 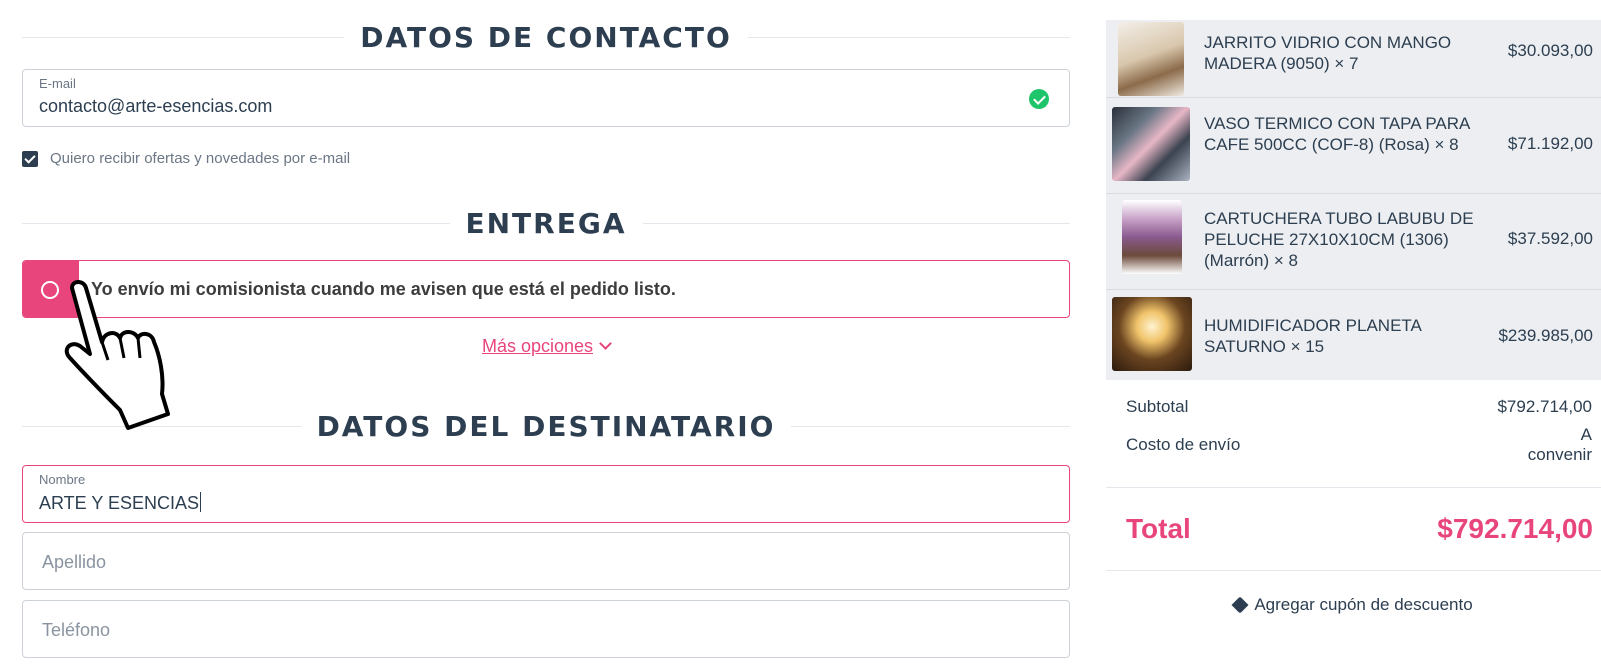 I want to click on shipping-cost-value-line2: convenir, so click(x=1559, y=454).